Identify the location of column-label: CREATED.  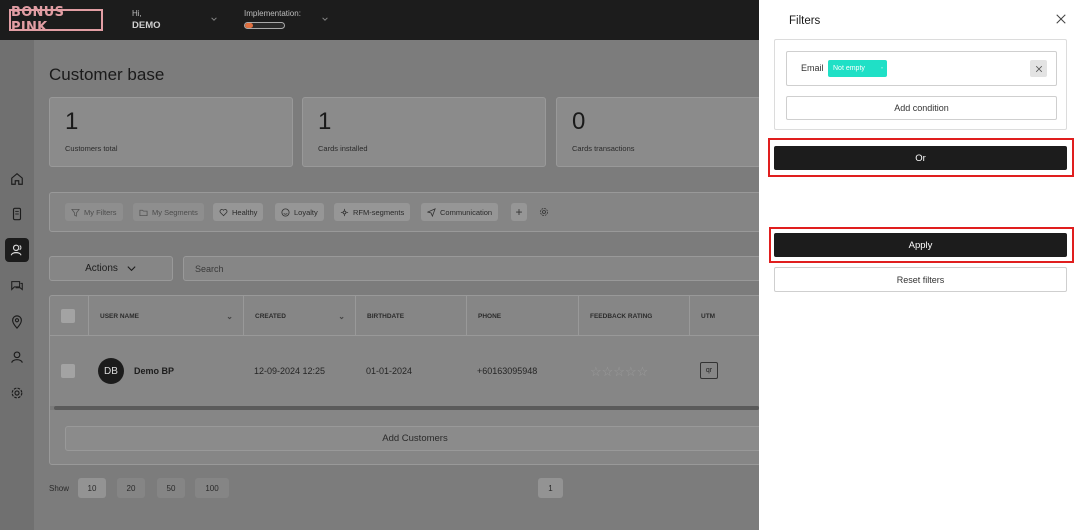
(270, 316).